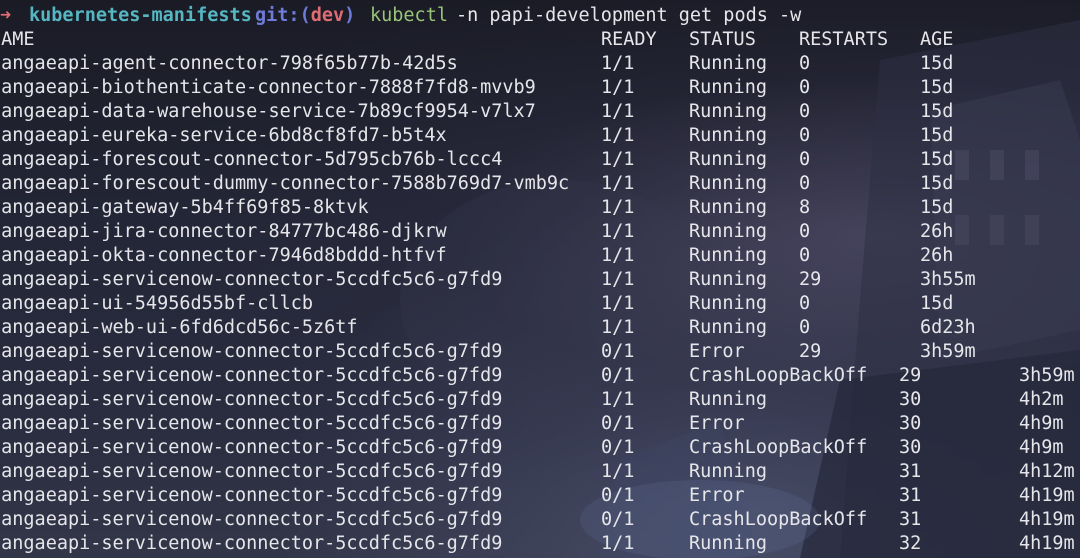  What do you see at coordinates (327, 15) in the screenshot?
I see `git-branch: dev` at bounding box center [327, 15].